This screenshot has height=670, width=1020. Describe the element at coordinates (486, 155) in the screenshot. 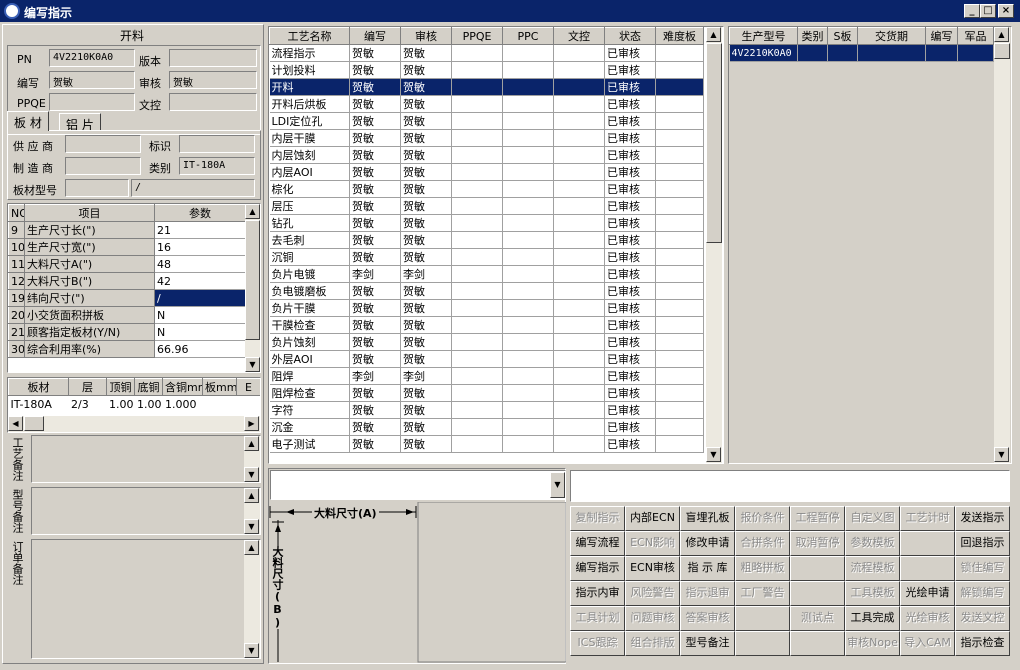

I see `process-row: 内层蚀刻 贺敏 贺敏 已审核` at that location.